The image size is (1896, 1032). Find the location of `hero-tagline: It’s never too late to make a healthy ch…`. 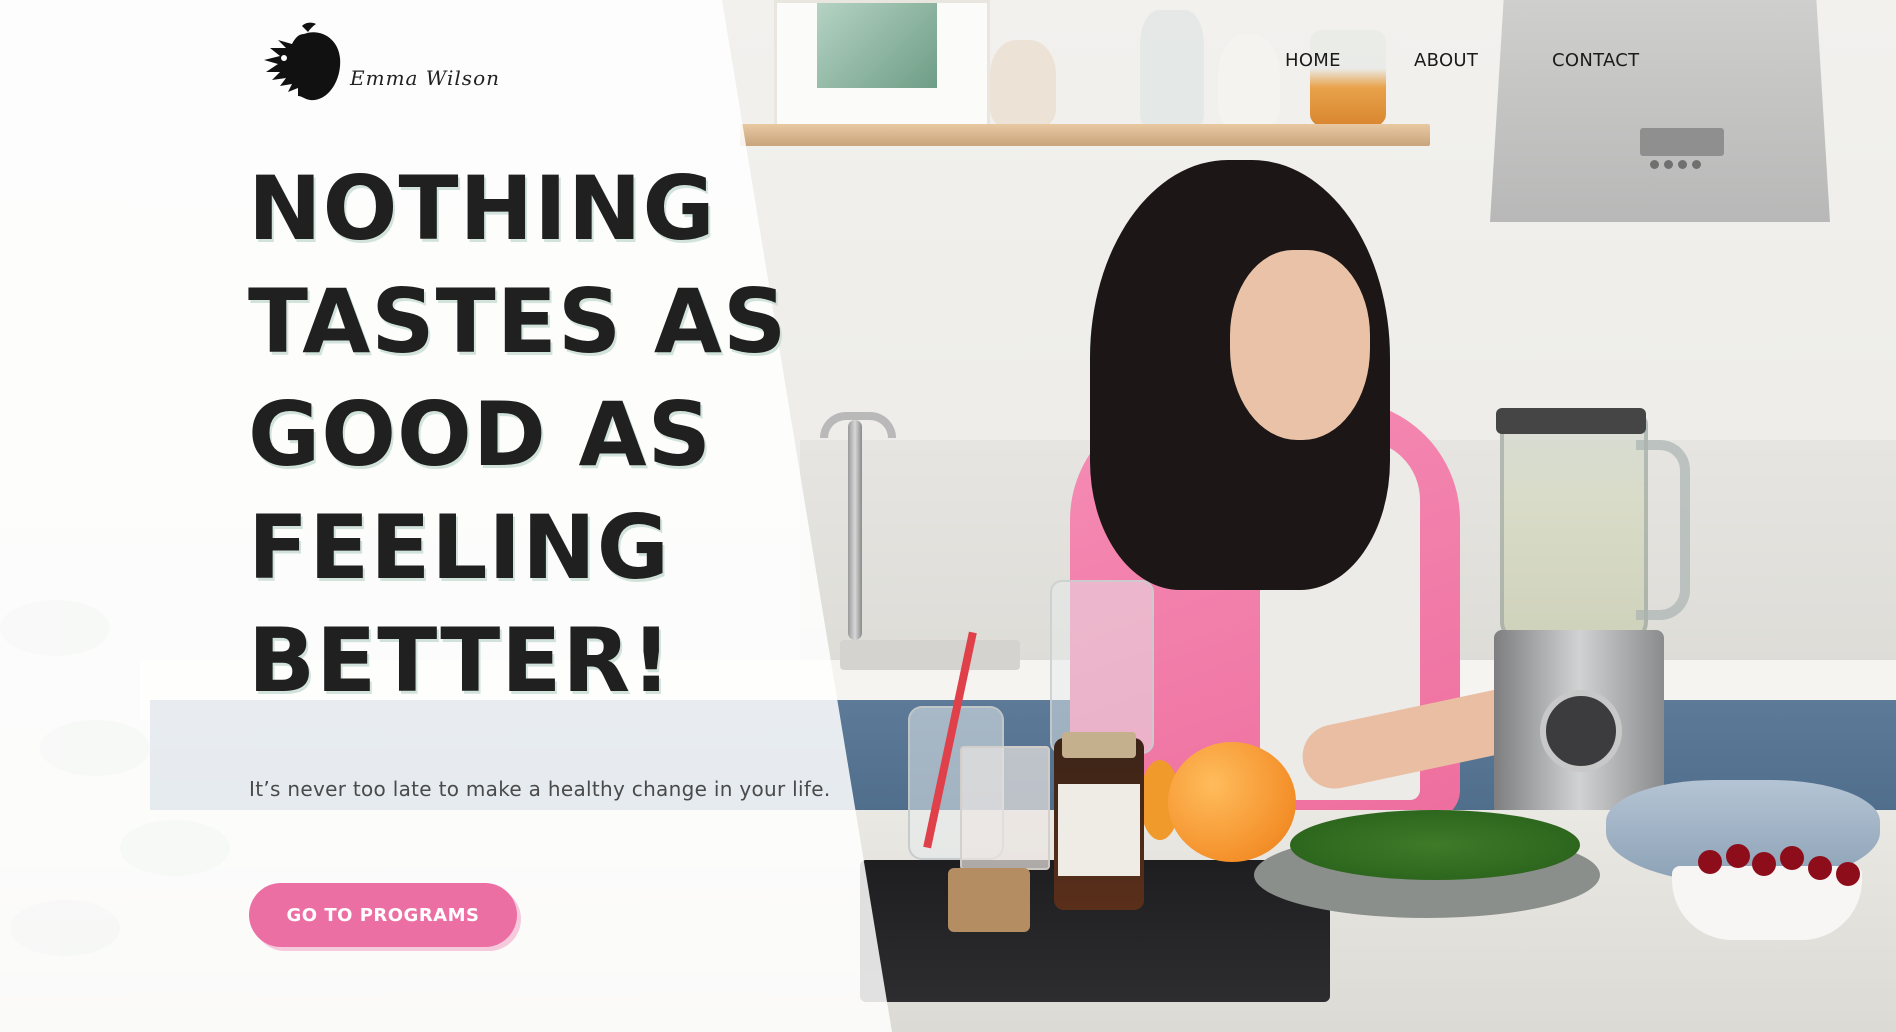

hero-tagline: It’s never too late to make a healthy ch… is located at coordinates (540, 789).